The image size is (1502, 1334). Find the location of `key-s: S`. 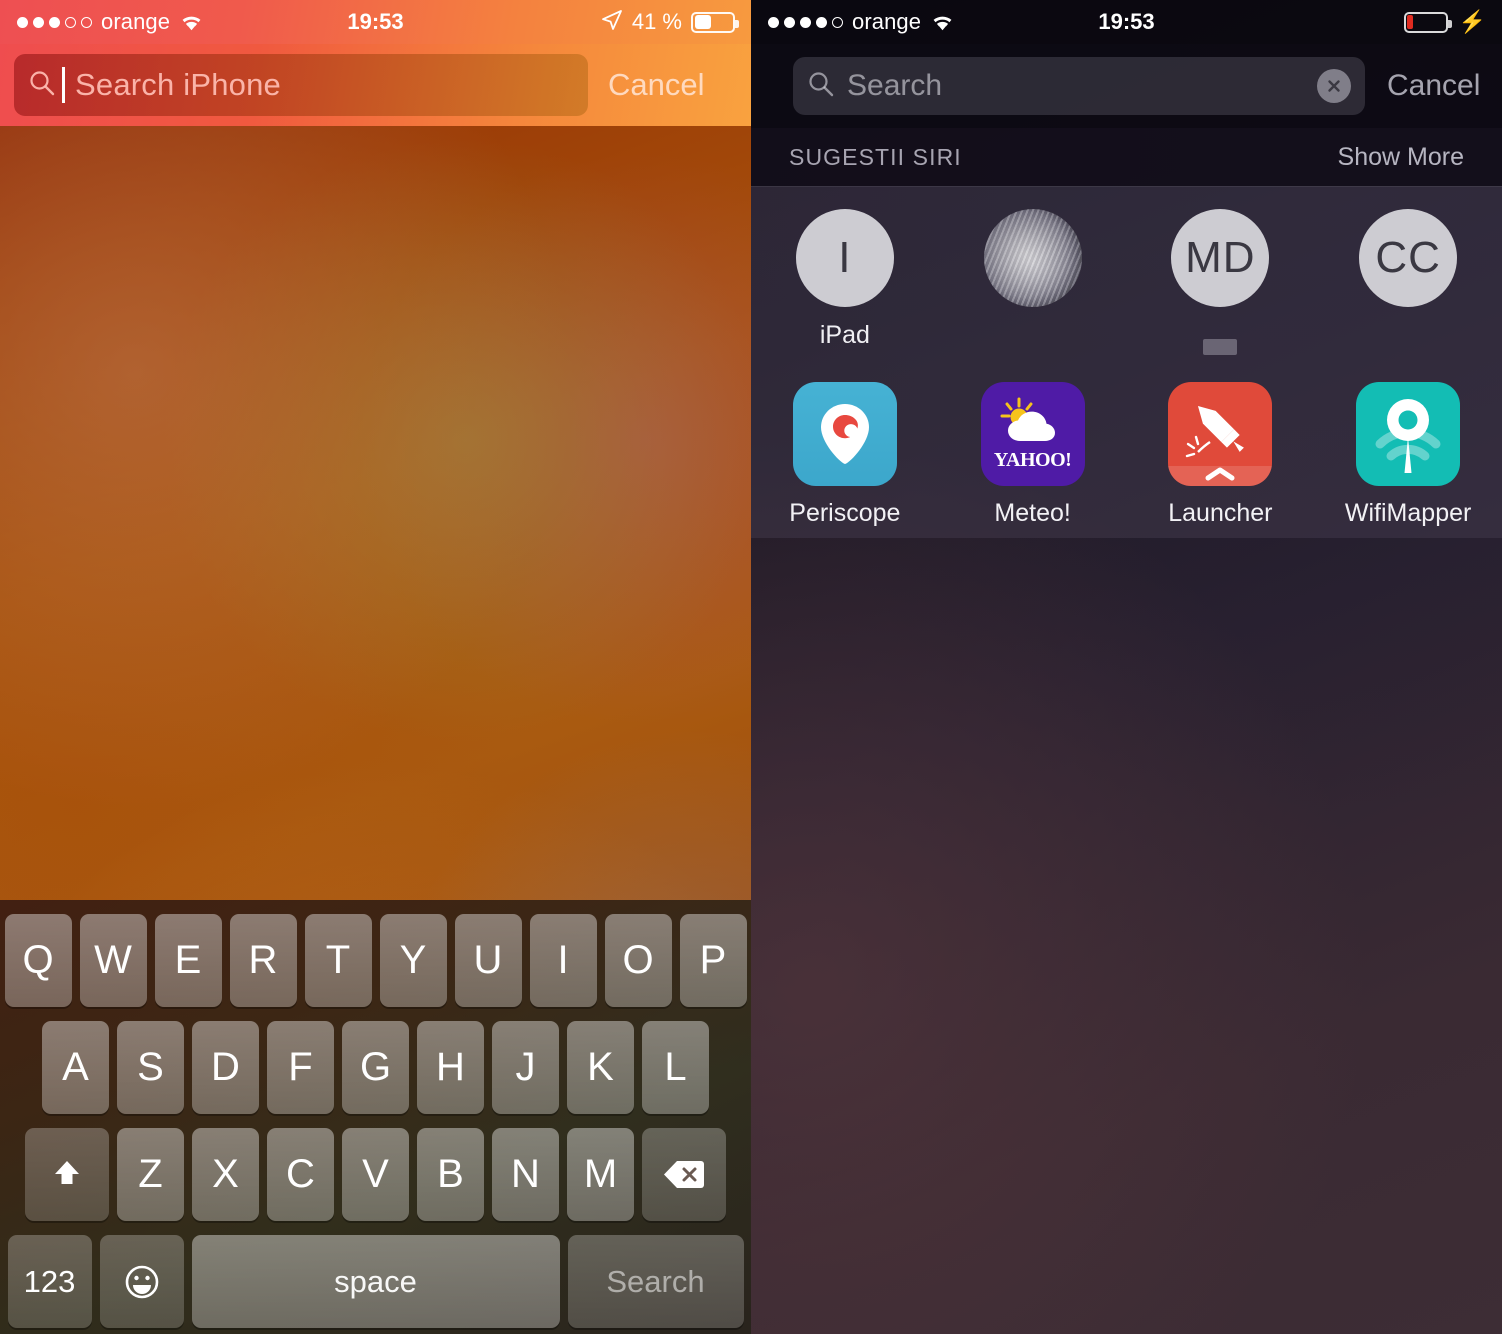

key-s: S is located at coordinates (150, 1067).